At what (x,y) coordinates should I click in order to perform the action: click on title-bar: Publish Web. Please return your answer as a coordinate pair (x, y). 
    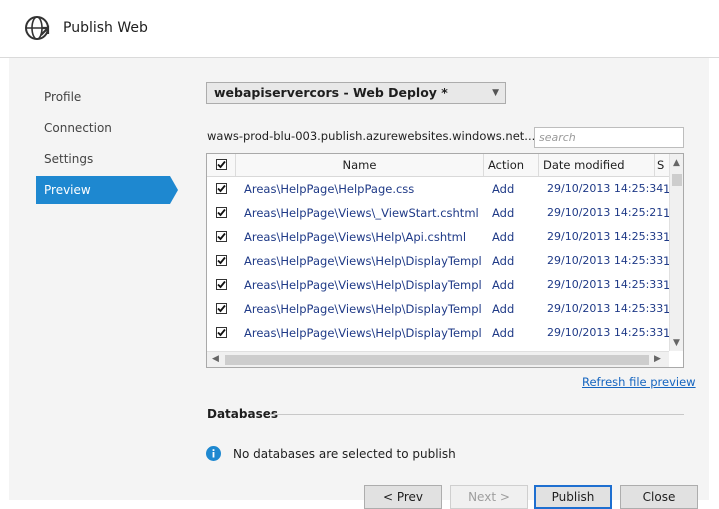
    Looking at the image, I should click on (359, 29).